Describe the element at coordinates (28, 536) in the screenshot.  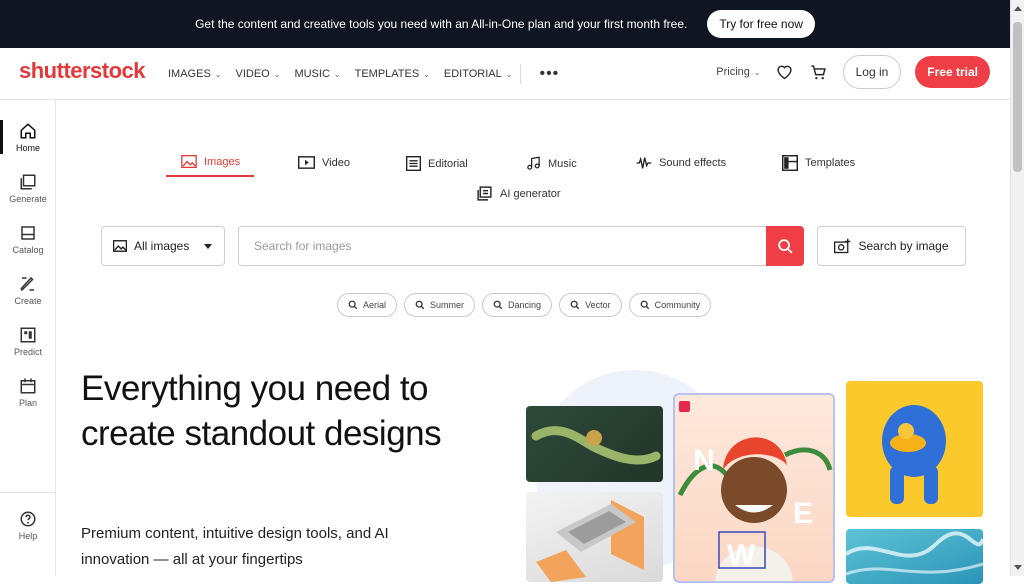
I see `sidebar-label: Help` at that location.